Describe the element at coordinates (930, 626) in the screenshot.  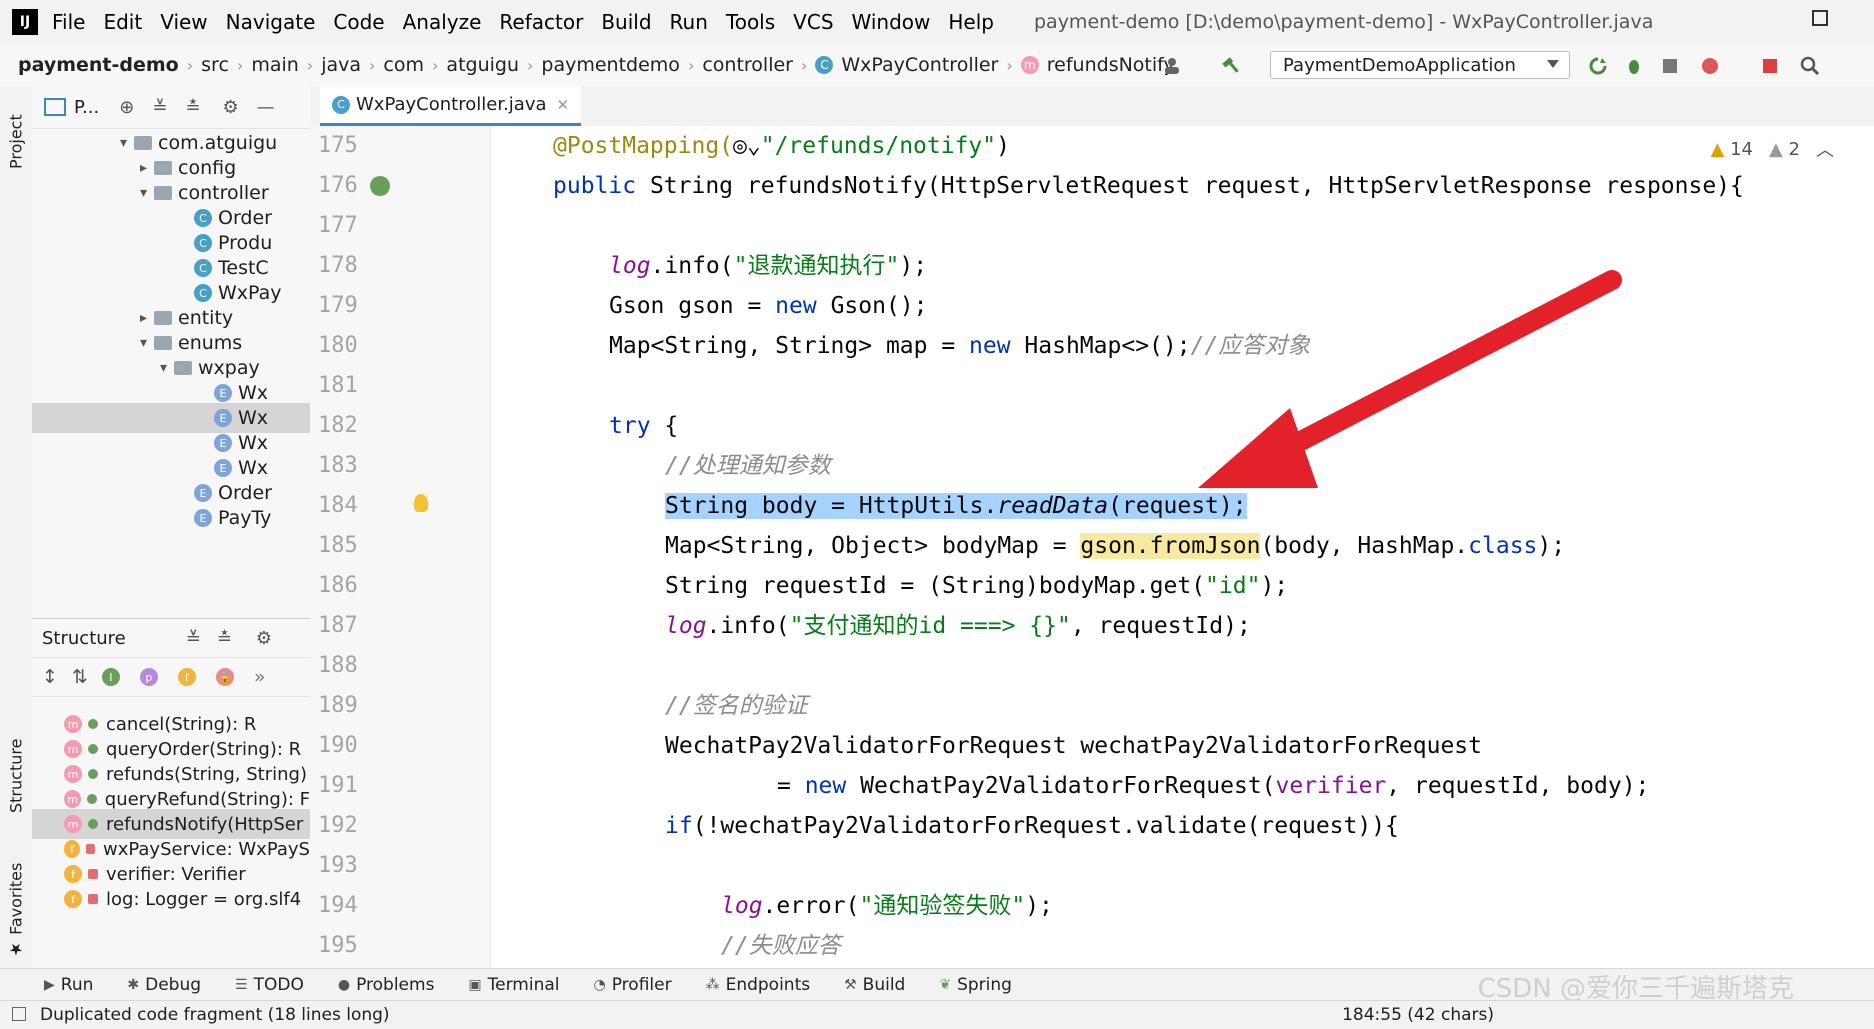
I see `code-token: "支付通知的id ===> {}"` at that location.